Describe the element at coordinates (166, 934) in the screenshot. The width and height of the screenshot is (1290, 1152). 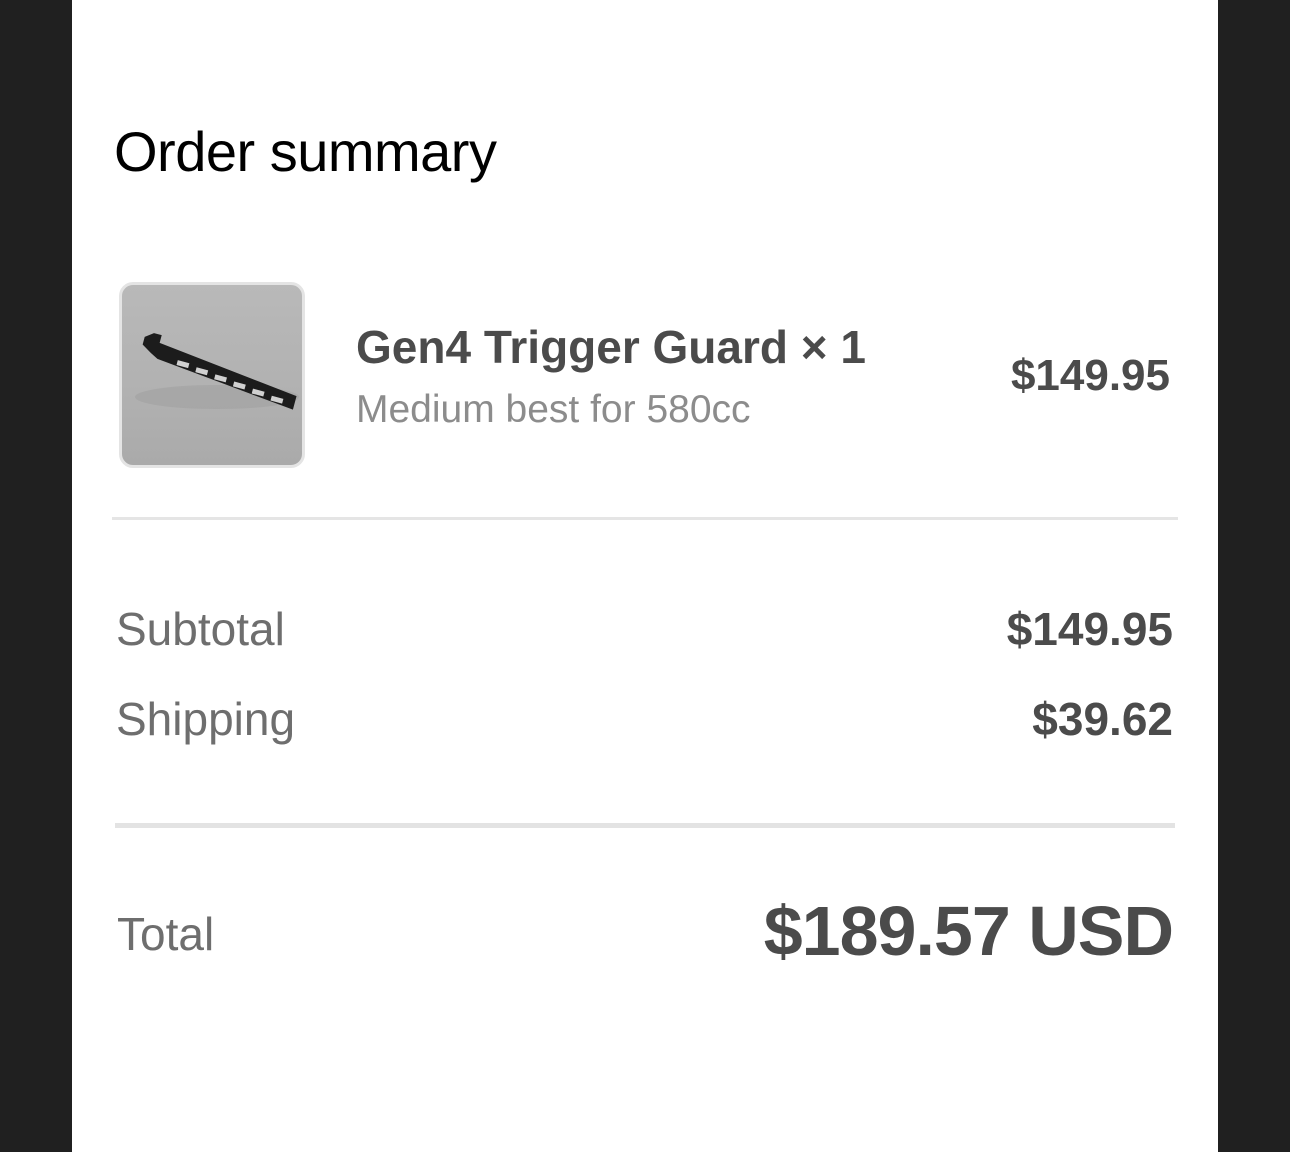
I see `total-label: Total` at that location.